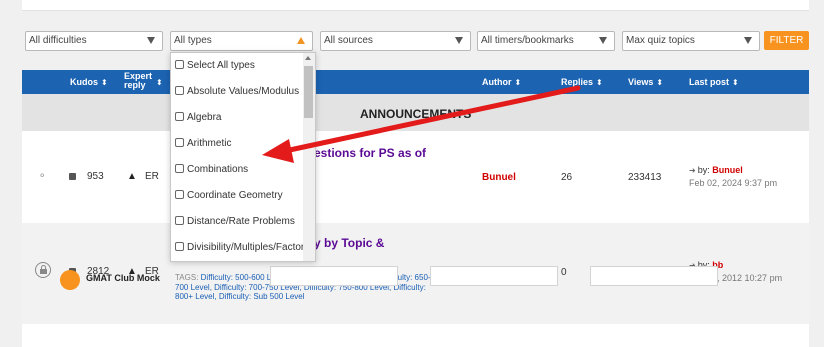 The image size is (824, 347). I want to click on reply-count: 26, so click(567, 177).